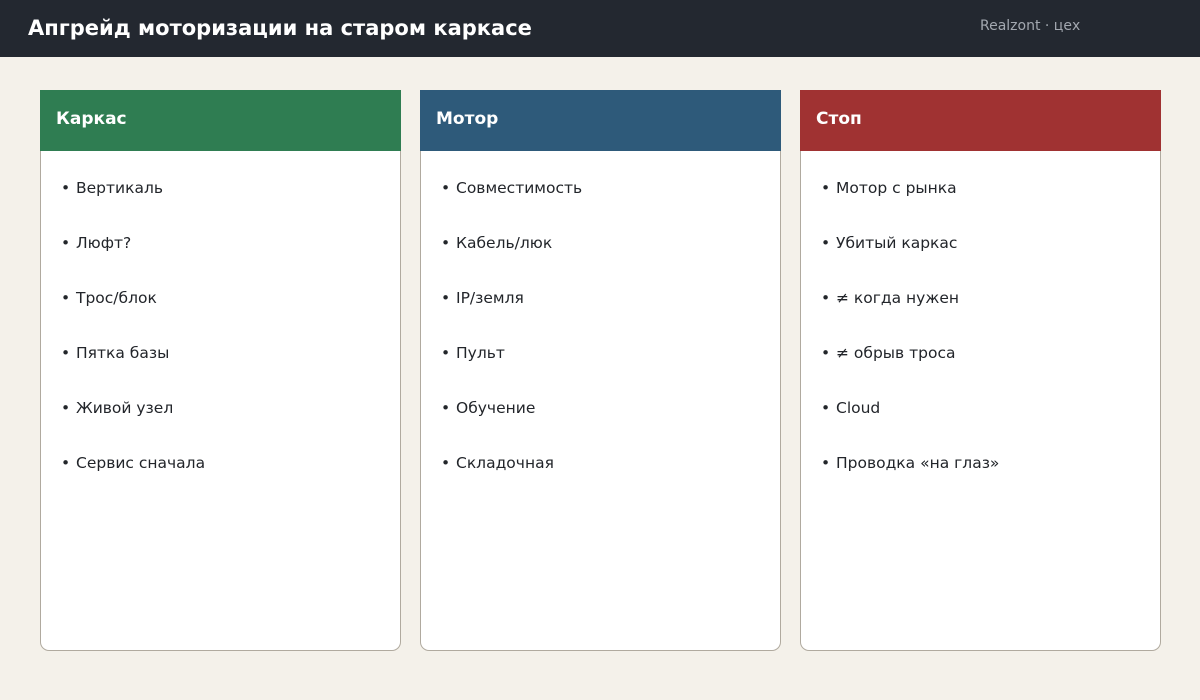 The height and width of the screenshot is (700, 1200). What do you see at coordinates (1030, 26) in the screenshot?
I see `workspace-label: Realzont · цех` at bounding box center [1030, 26].